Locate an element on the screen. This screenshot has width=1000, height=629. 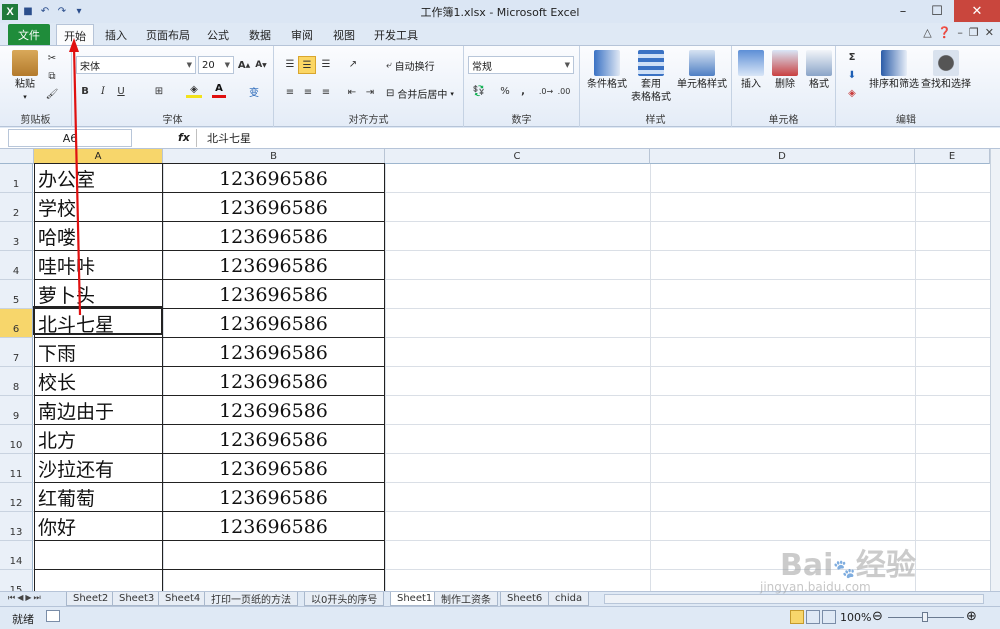
vertical-scrollbar is located at coordinates (995, 370).